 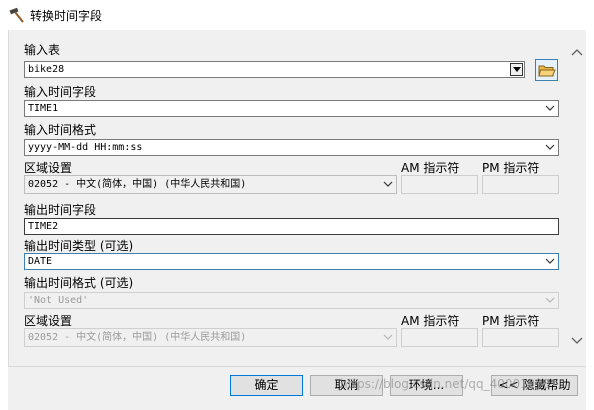 I want to click on output-time-field-value: TIME2, so click(x=43, y=226).